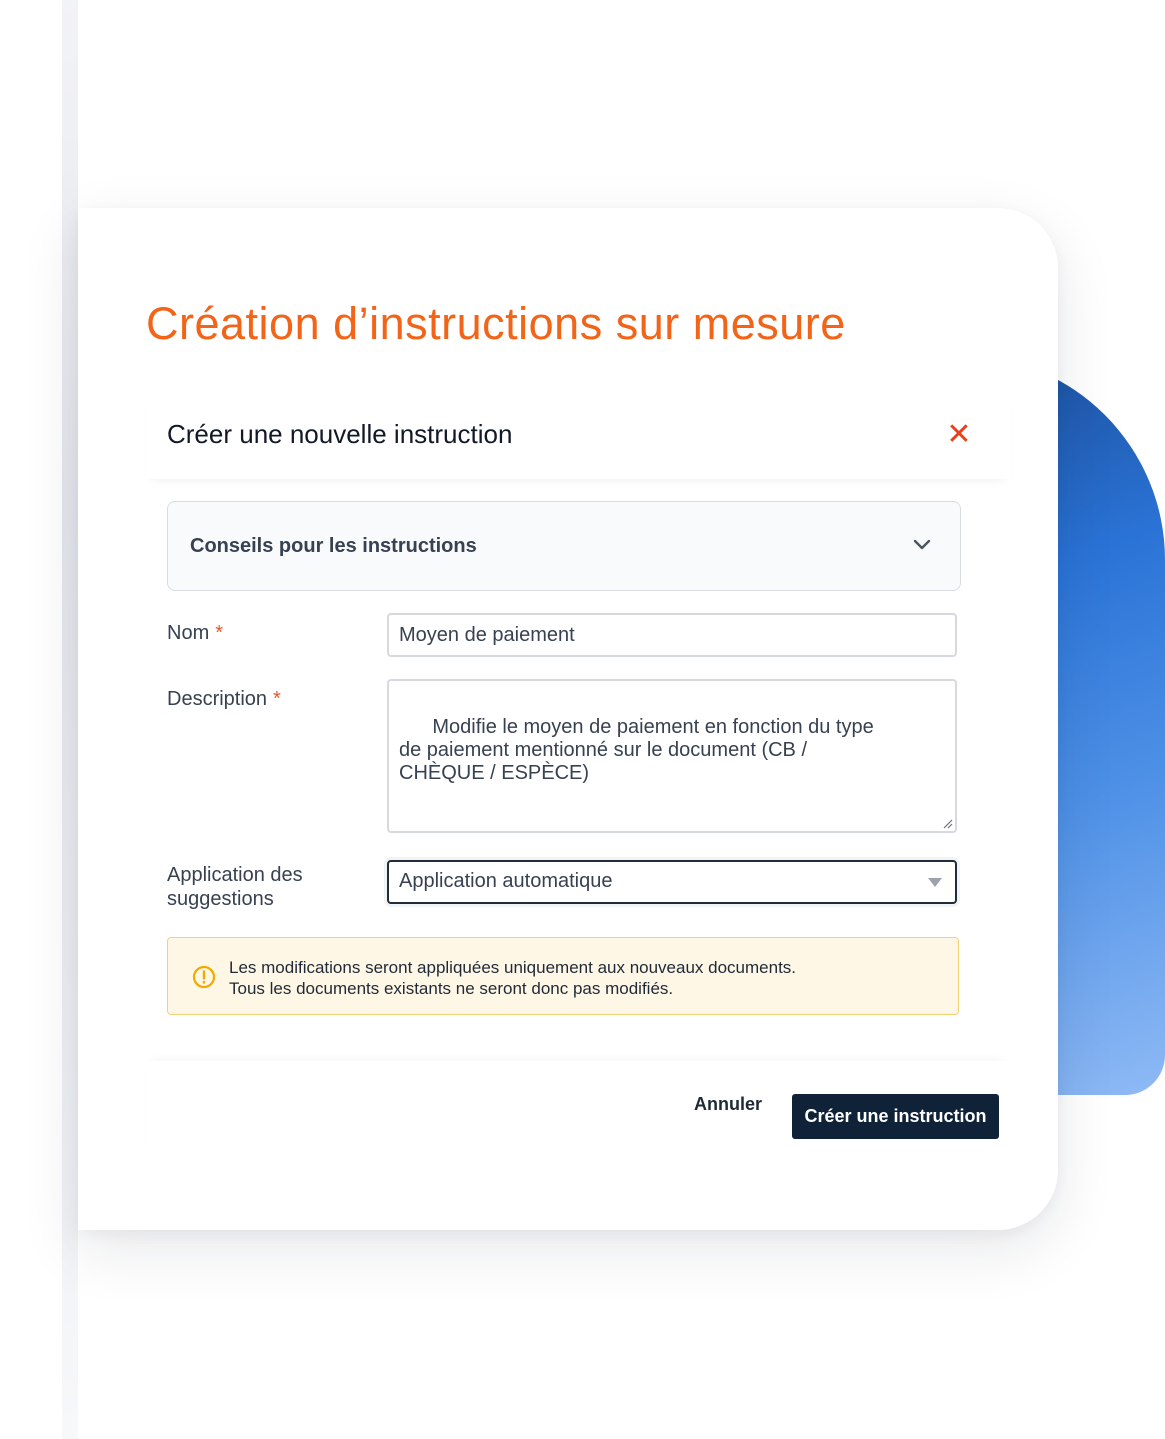  What do you see at coordinates (564, 546) in the screenshot?
I see `tips-accordion: Conseils pour les instructions` at bounding box center [564, 546].